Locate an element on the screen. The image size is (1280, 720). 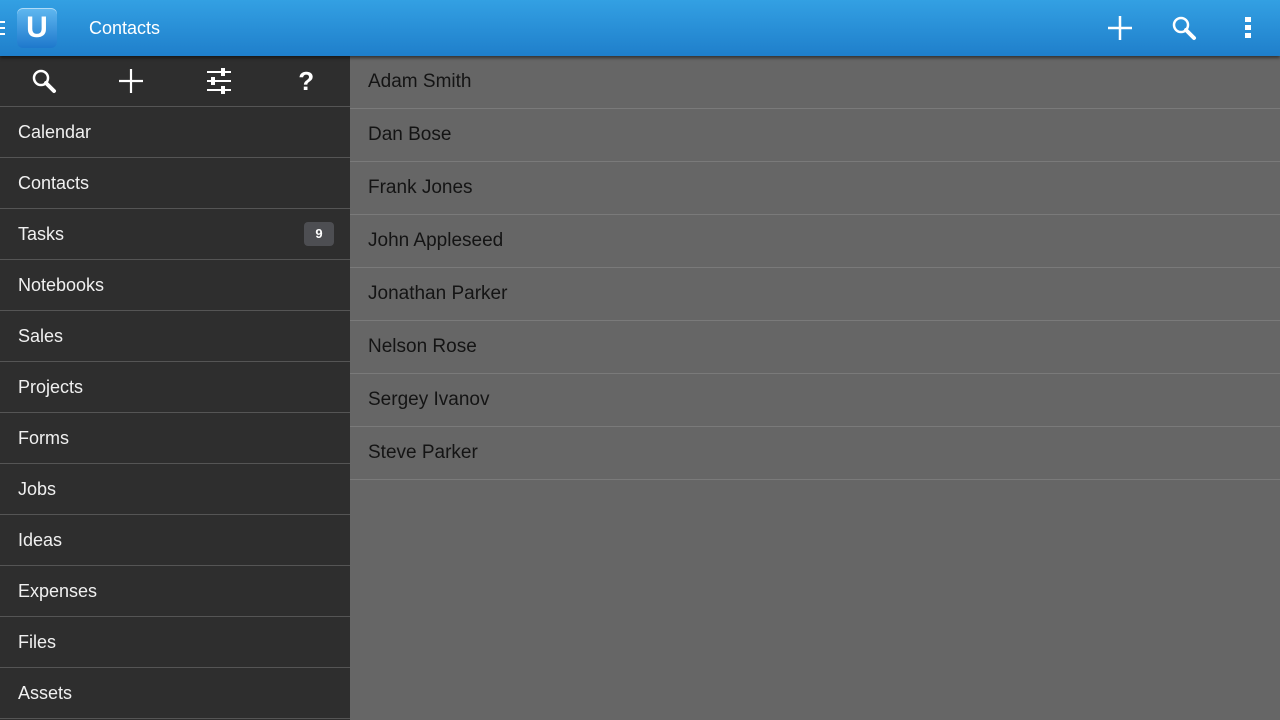
page-title: Contacts is located at coordinates (125, 28).